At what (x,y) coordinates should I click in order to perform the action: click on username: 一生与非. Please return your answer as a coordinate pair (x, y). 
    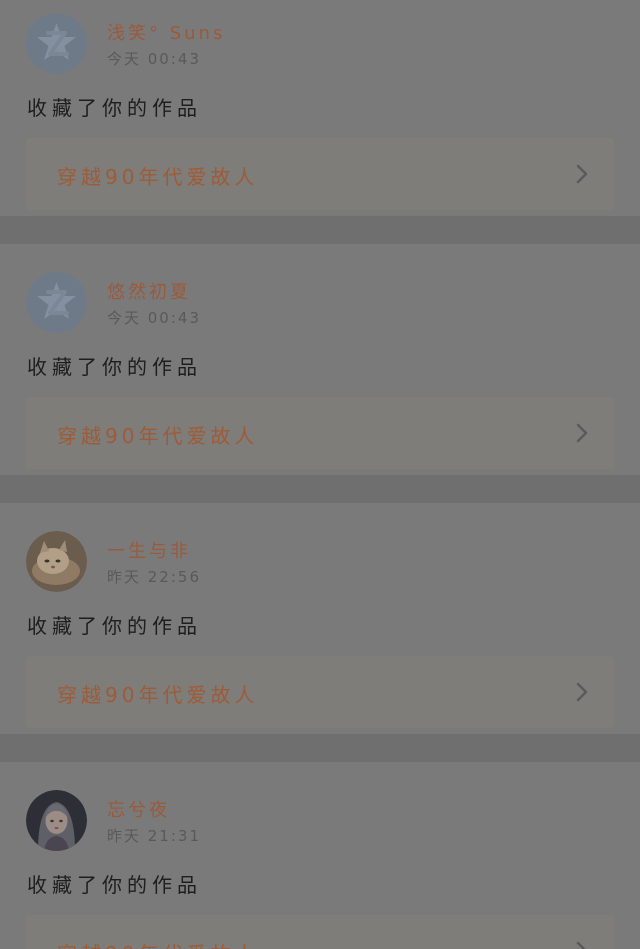
    Looking at the image, I should click on (149, 550).